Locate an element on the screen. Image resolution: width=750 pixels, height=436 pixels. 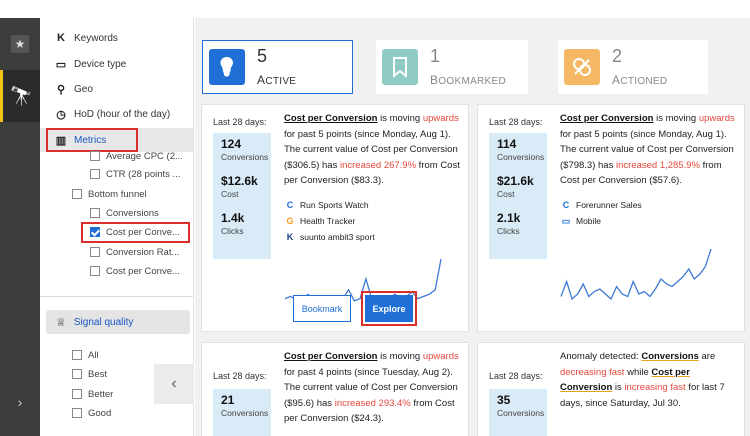
summary-actioned-tab: 2 ACTIONED is located at coordinates (633, 67).